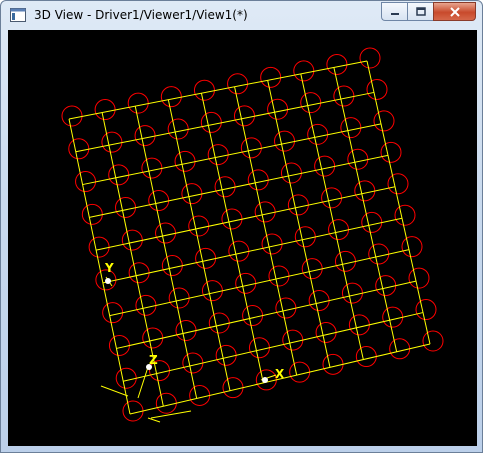 Image resolution: width=483 pixels, height=453 pixels. Describe the element at coordinates (265, 380) in the screenshot. I see `x-axis-marker` at that location.